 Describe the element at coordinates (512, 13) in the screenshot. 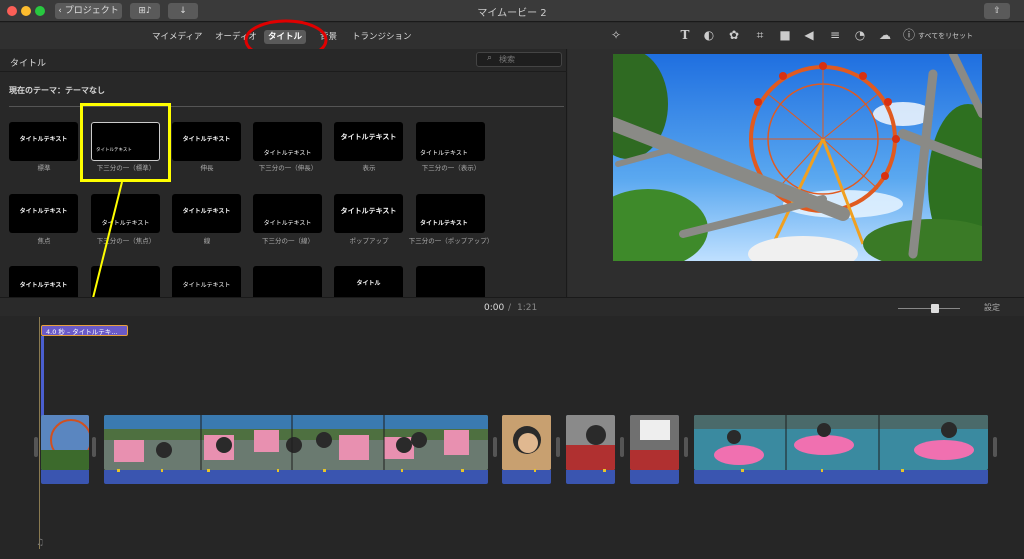

I see `window-title: マイムービー 2` at that location.